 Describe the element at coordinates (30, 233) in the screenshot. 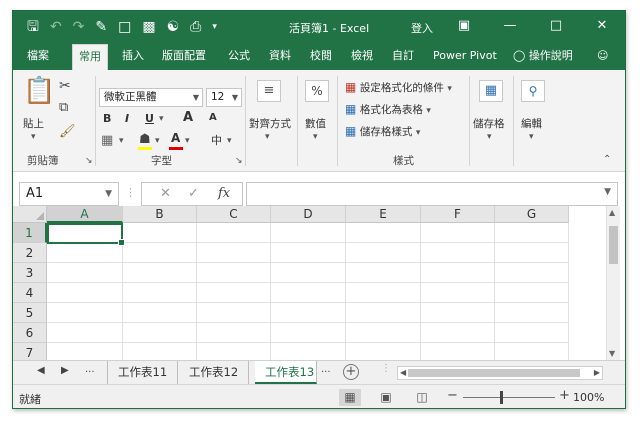

I see `row-header: 1` at that location.